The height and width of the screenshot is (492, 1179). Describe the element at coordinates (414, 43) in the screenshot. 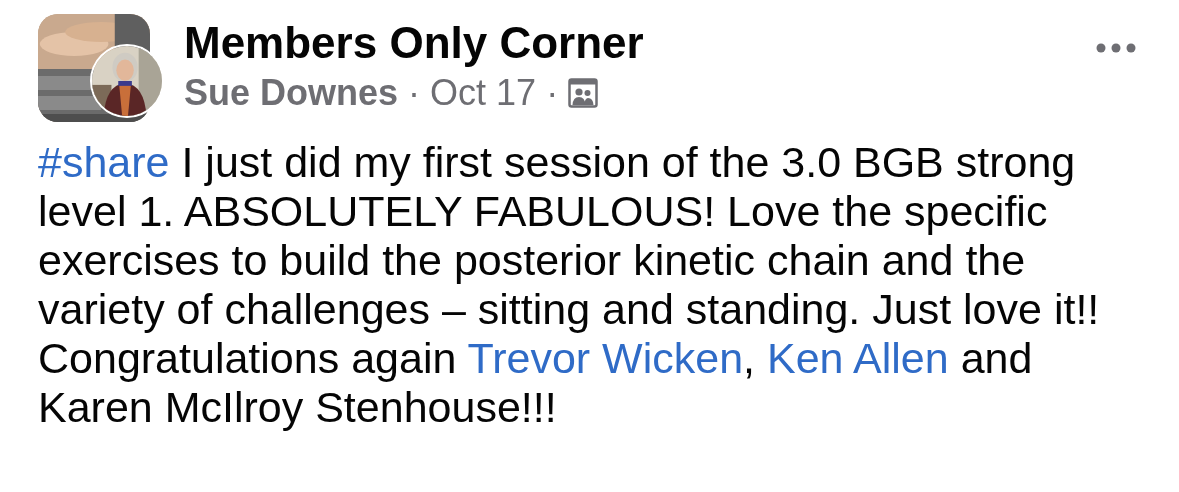

I see `group-name: Members Only Corner` at that location.